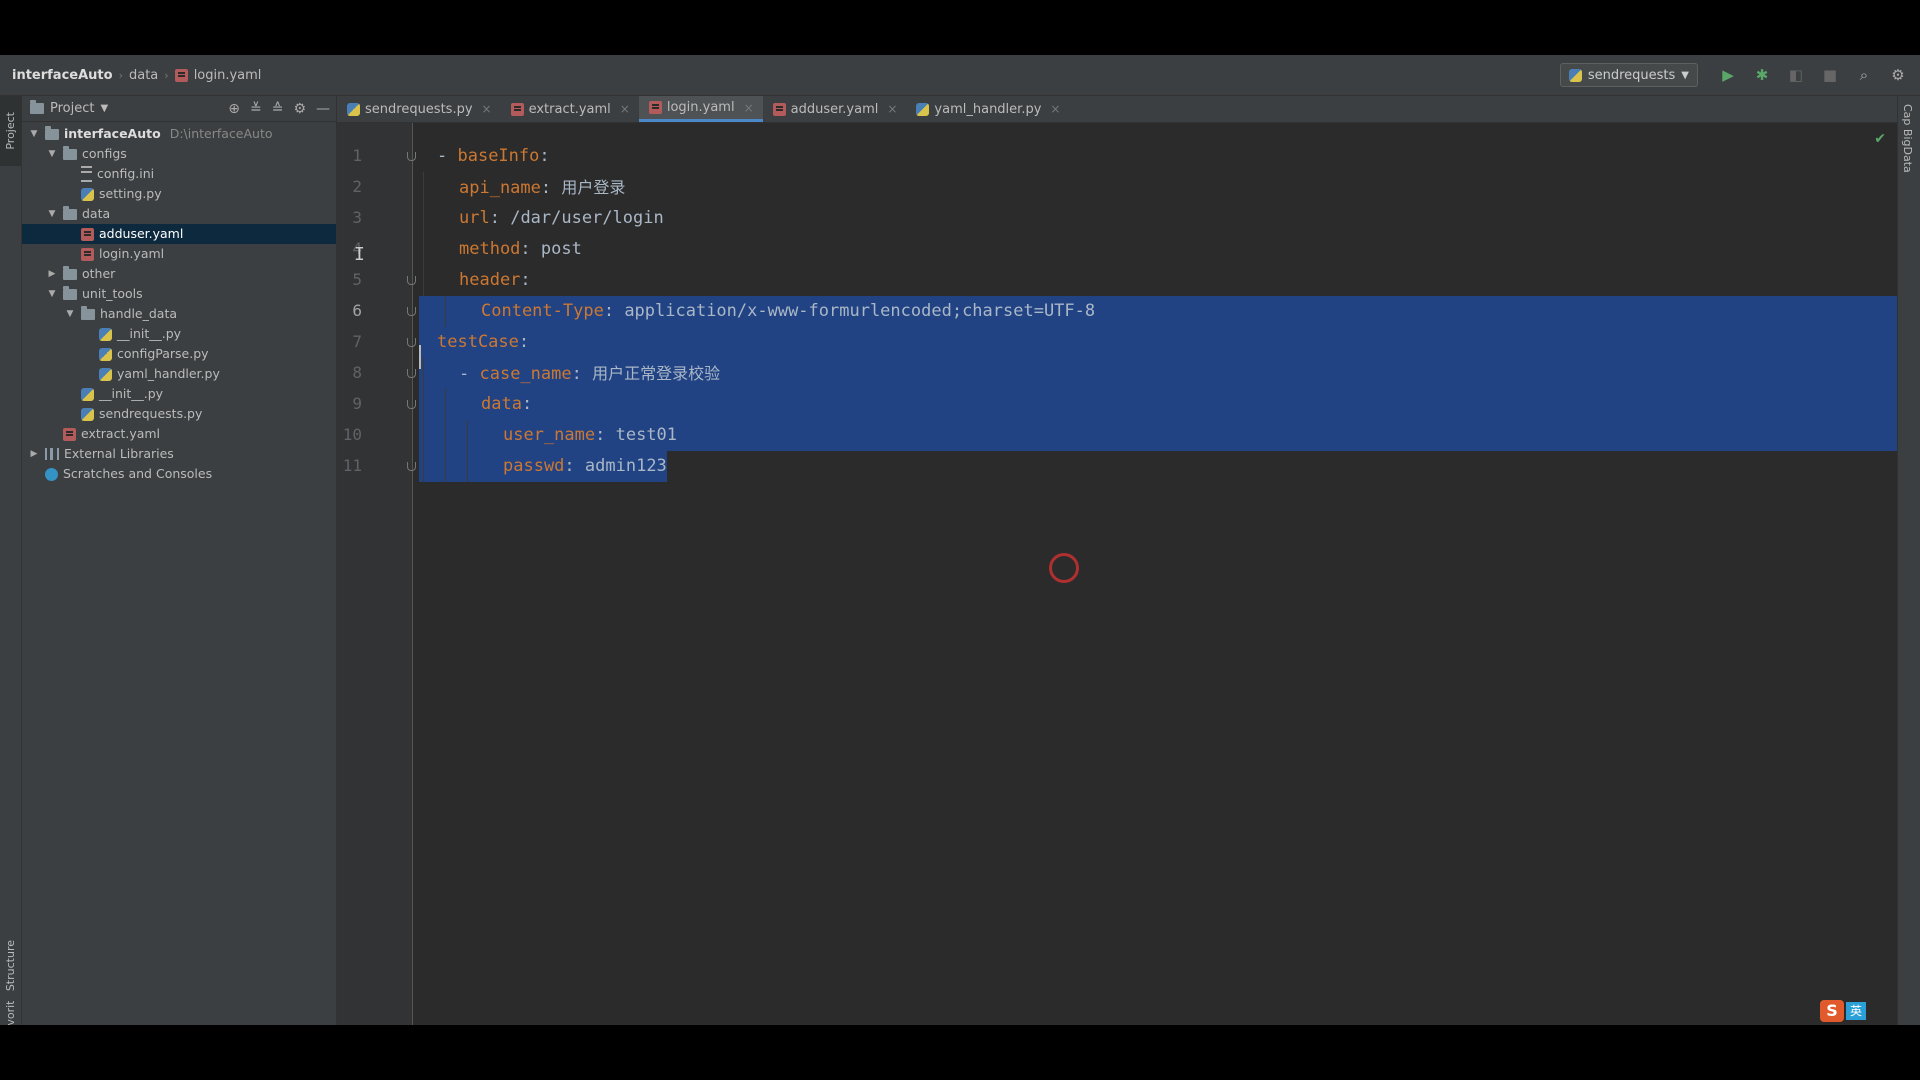  Describe the element at coordinates (234, 109) in the screenshot. I see `locate-icon: ⊕` at that location.